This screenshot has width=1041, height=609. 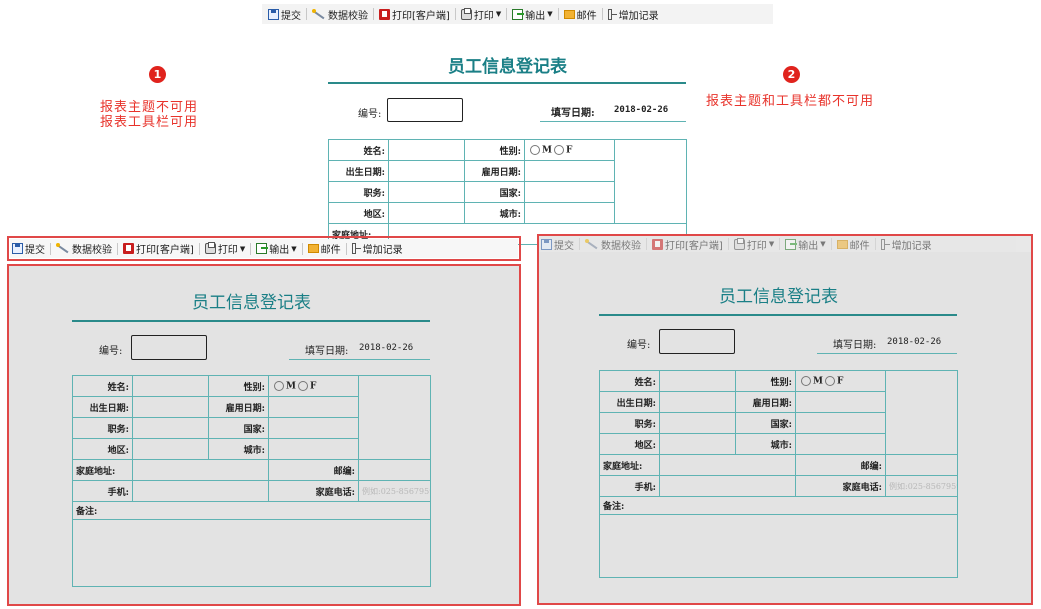 What do you see at coordinates (63, 248) in the screenshot?
I see `wand-icon` at bounding box center [63, 248].